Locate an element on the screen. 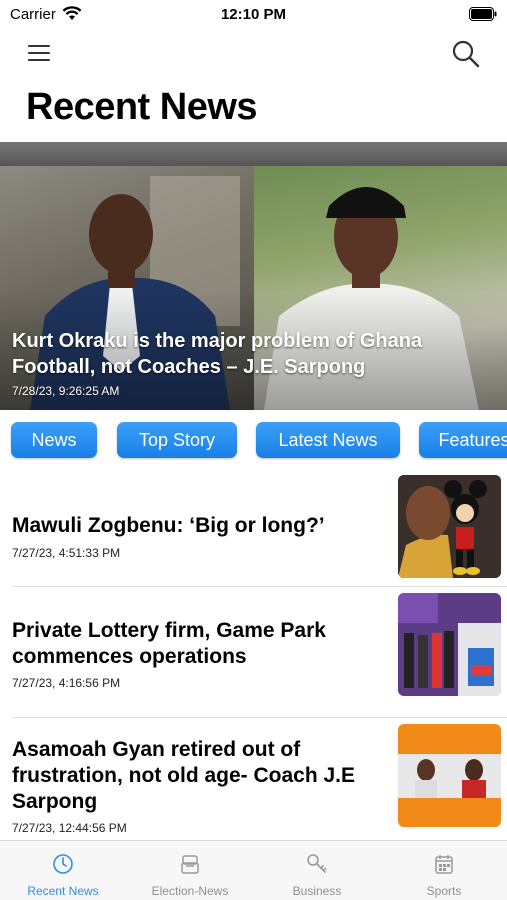 This screenshot has height=900, width=507. tab-label: Sports is located at coordinates (444, 891).